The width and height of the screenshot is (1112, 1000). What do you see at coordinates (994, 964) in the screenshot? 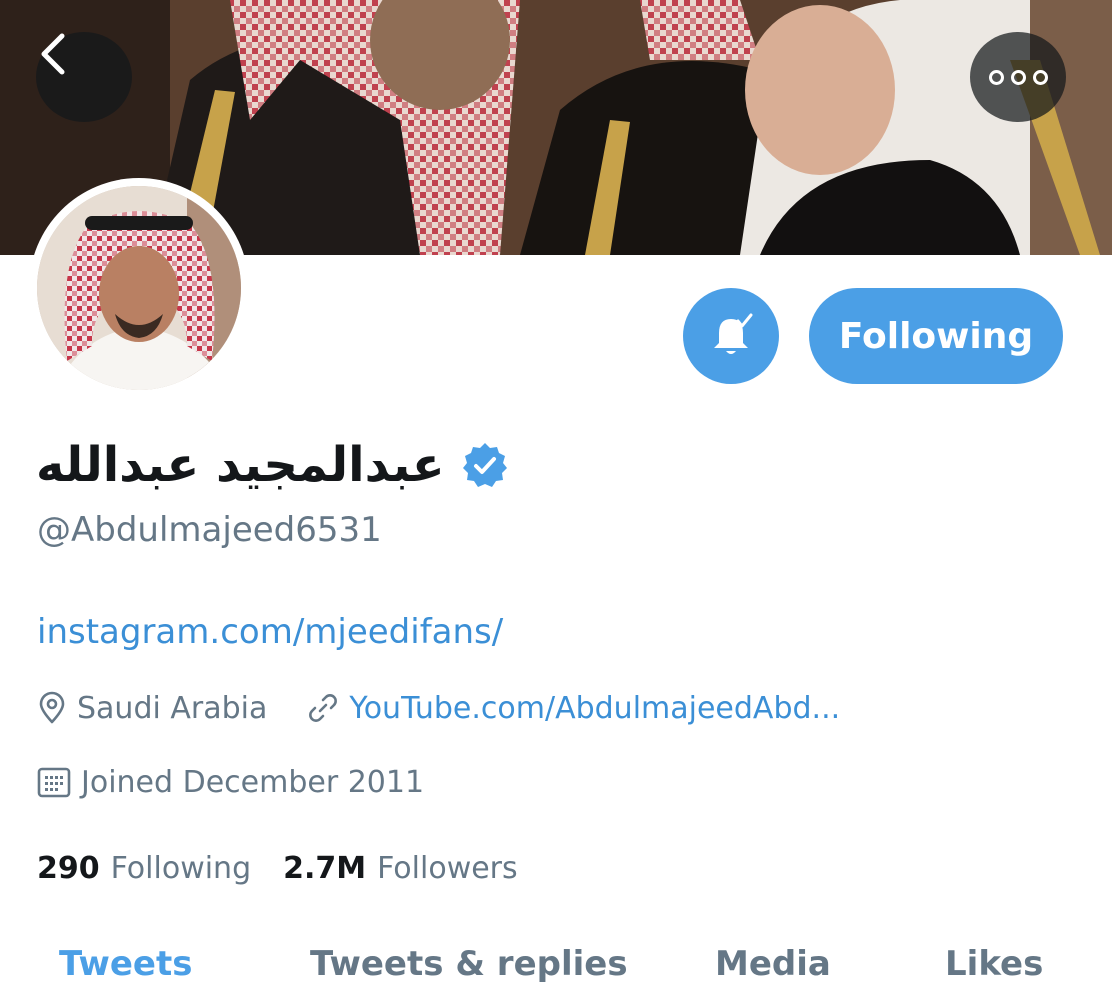
I see `tab-likes: Likes` at bounding box center [994, 964].